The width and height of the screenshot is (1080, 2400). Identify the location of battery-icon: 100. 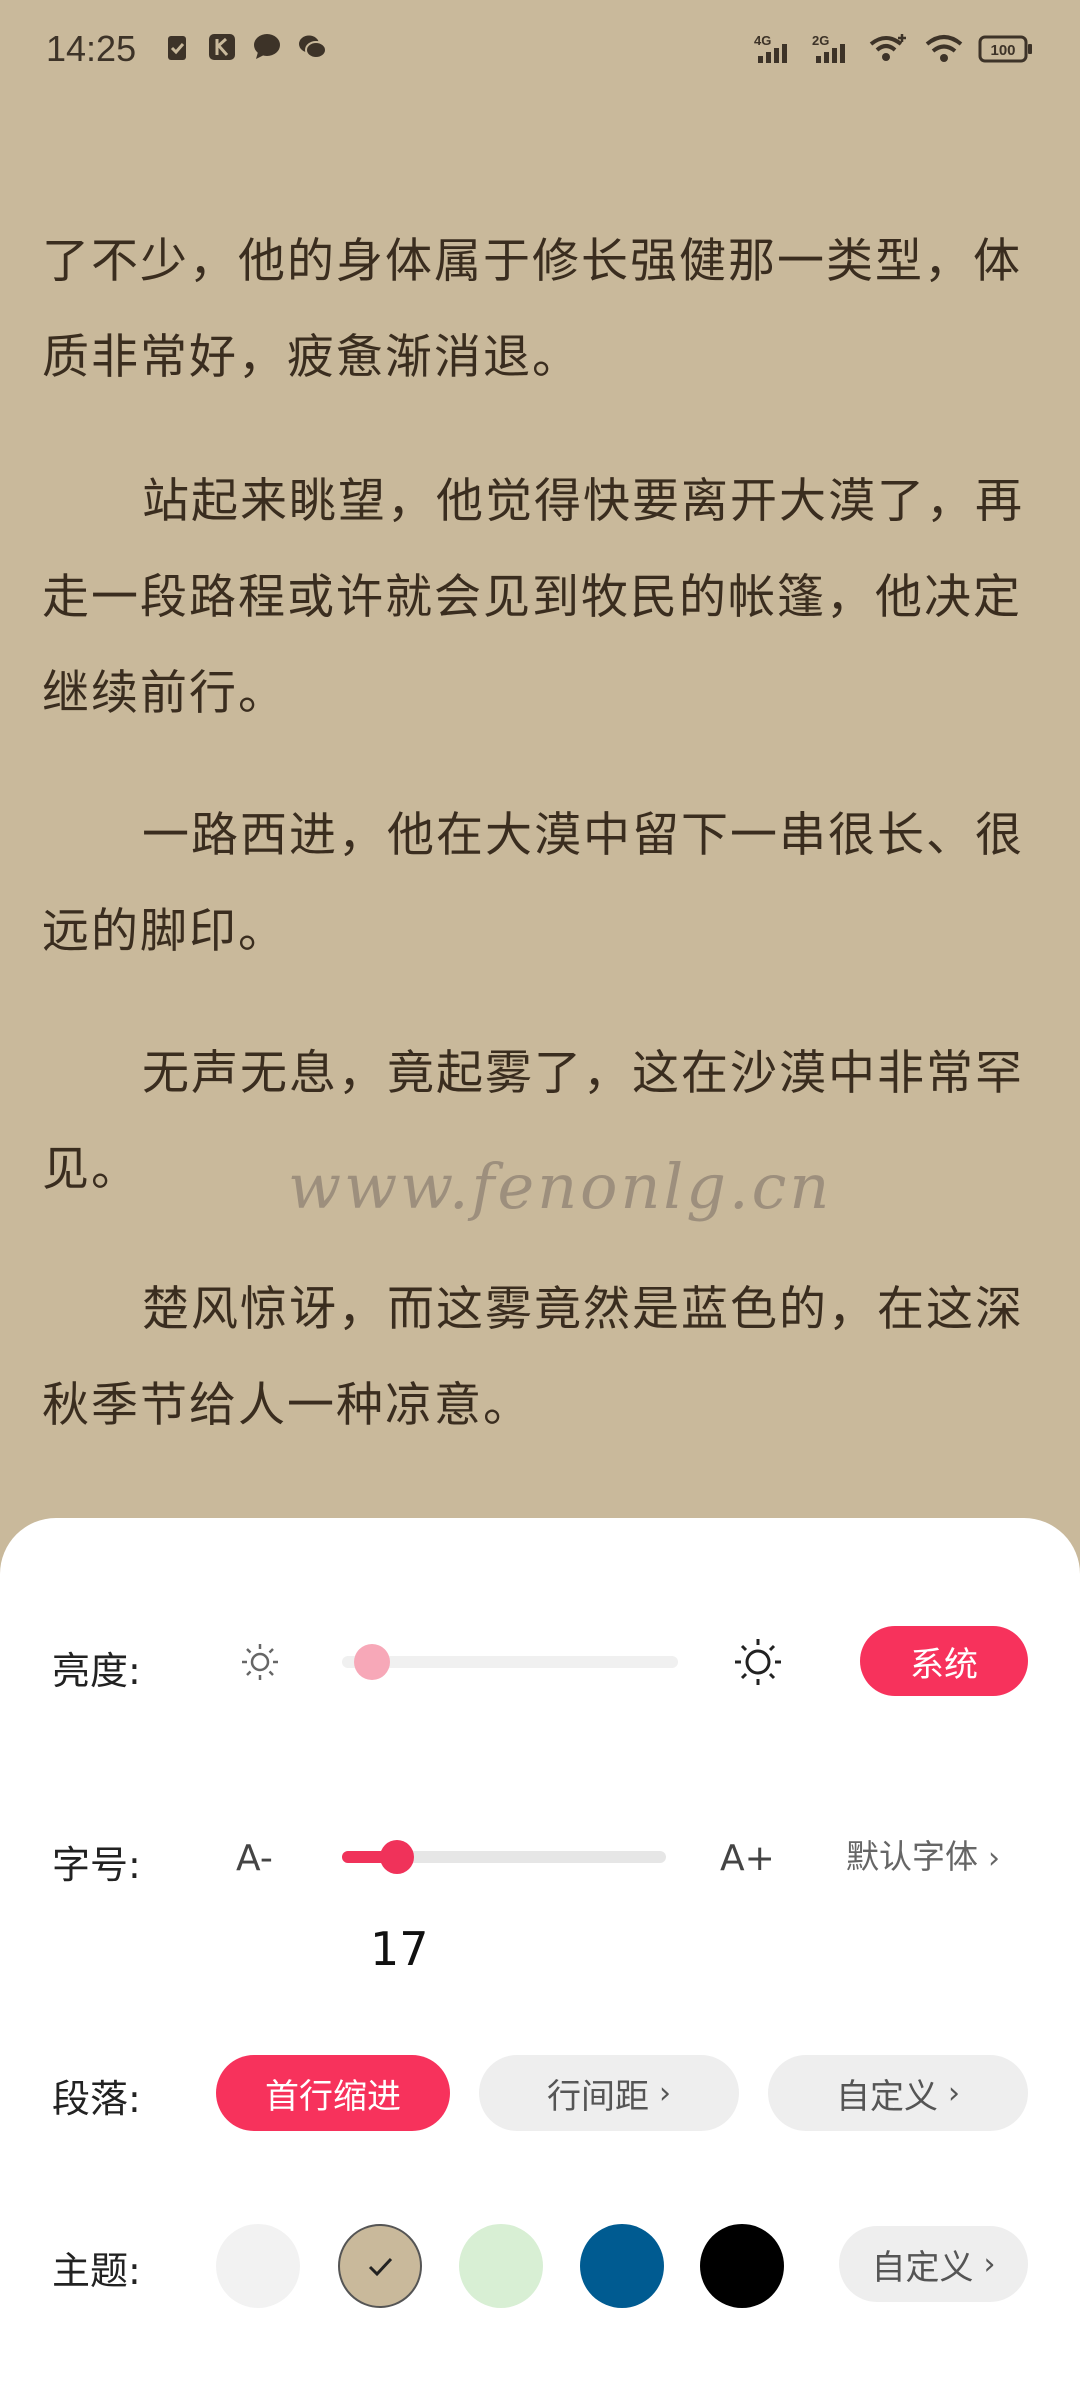
(1006, 51).